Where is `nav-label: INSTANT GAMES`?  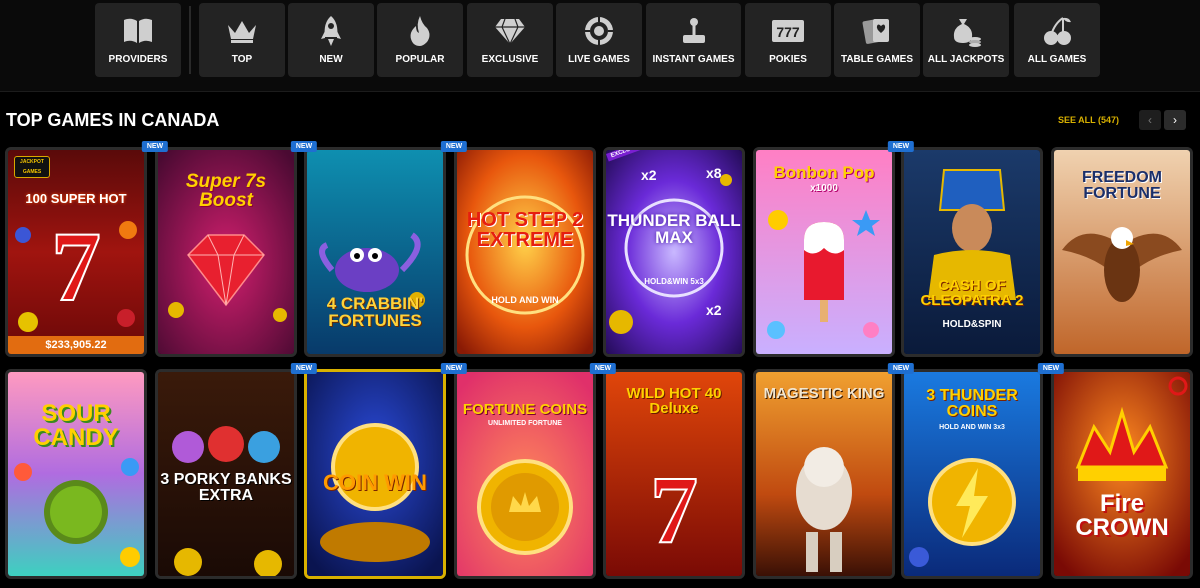
nav-label: INSTANT GAMES is located at coordinates (693, 59).